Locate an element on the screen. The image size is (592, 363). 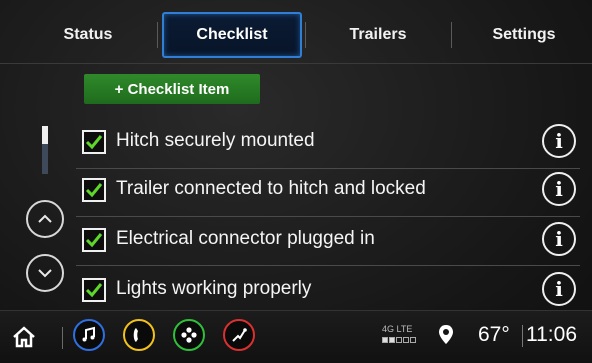
tab-status-label: Status is located at coordinates (88, 34).